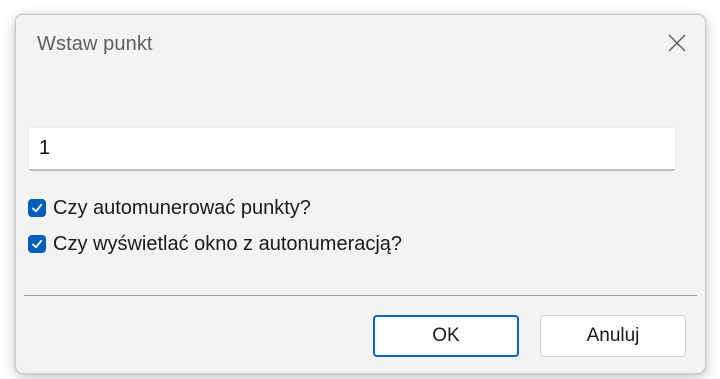 The image size is (720, 379). Describe the element at coordinates (446, 336) in the screenshot. I see `ok-button: OK` at that location.